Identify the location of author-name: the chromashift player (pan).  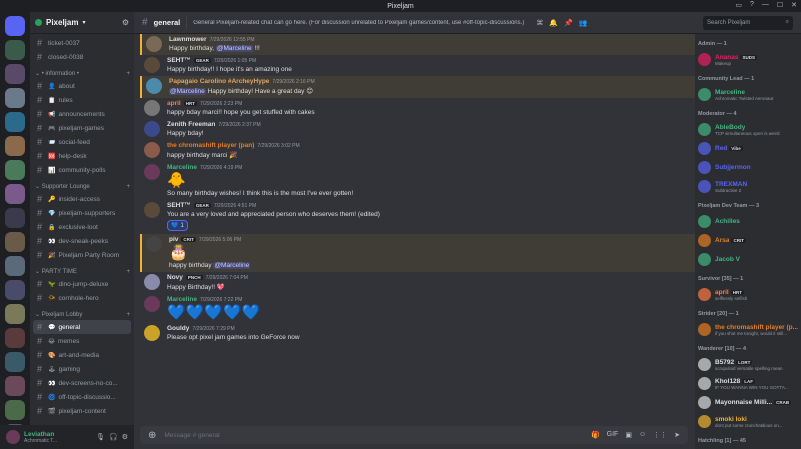
(210, 145).